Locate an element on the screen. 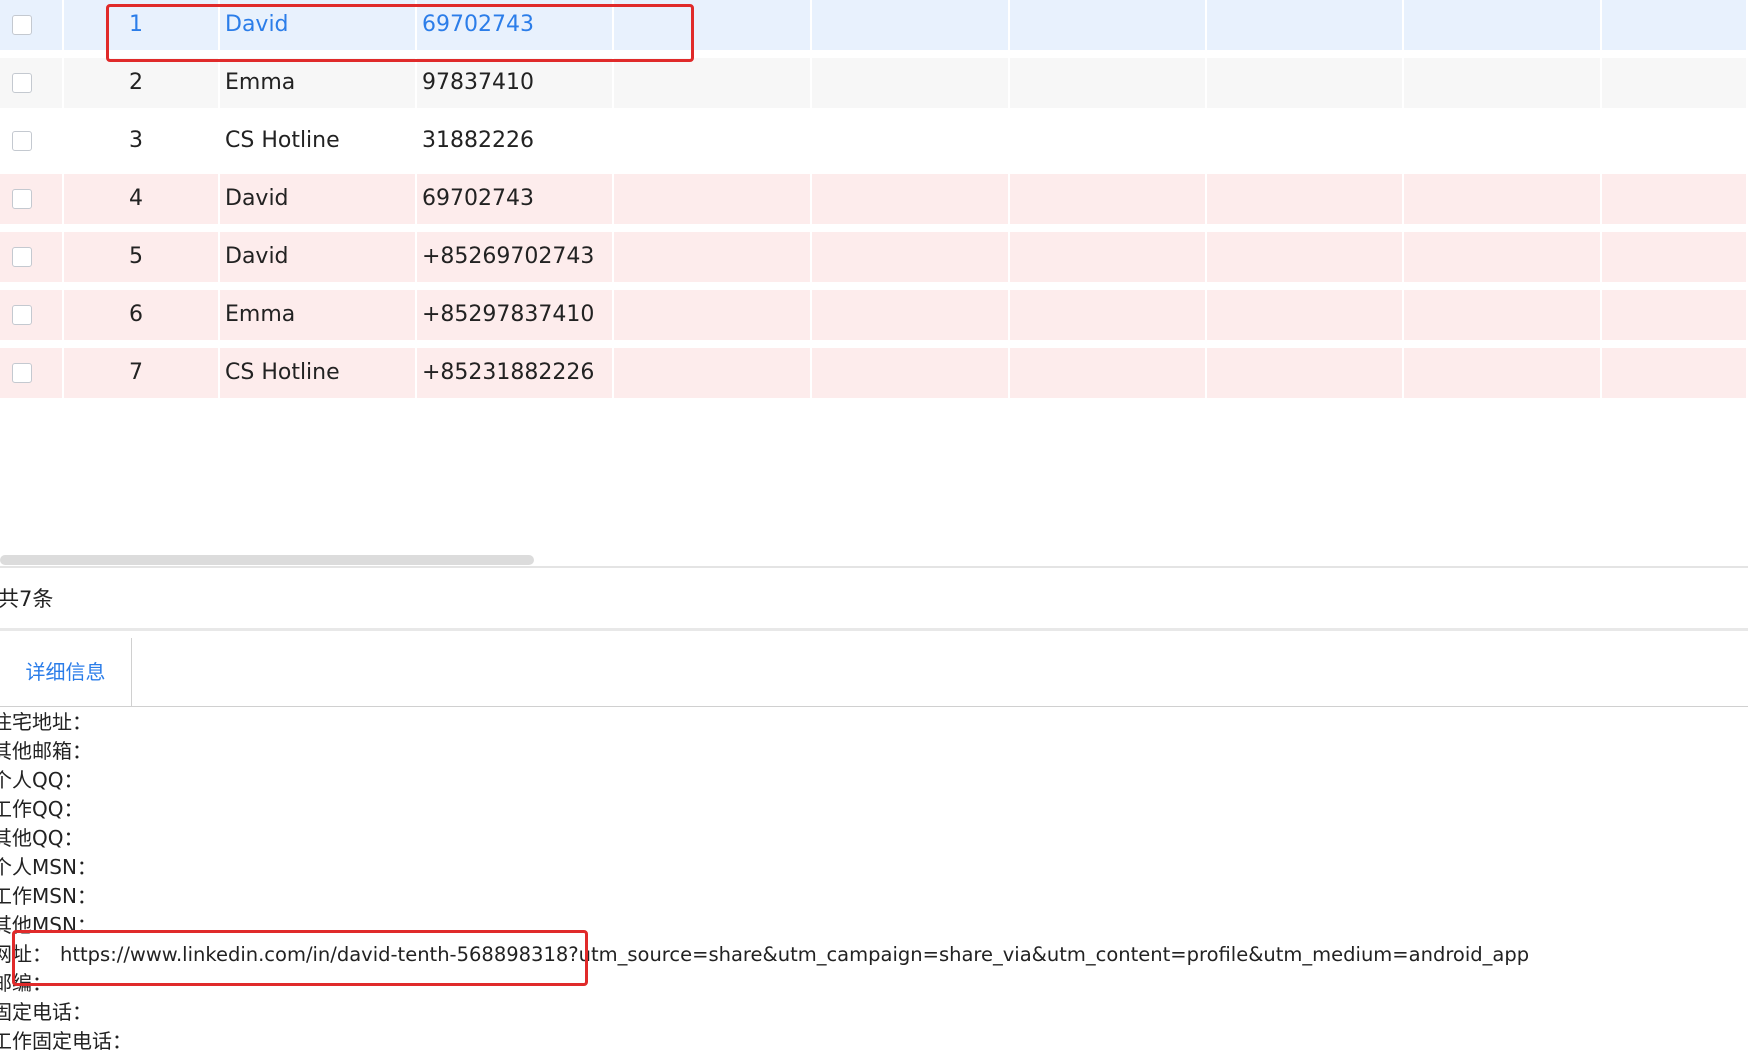 The image size is (1748, 1056). row-phone: +85297837410 is located at coordinates (508, 314).